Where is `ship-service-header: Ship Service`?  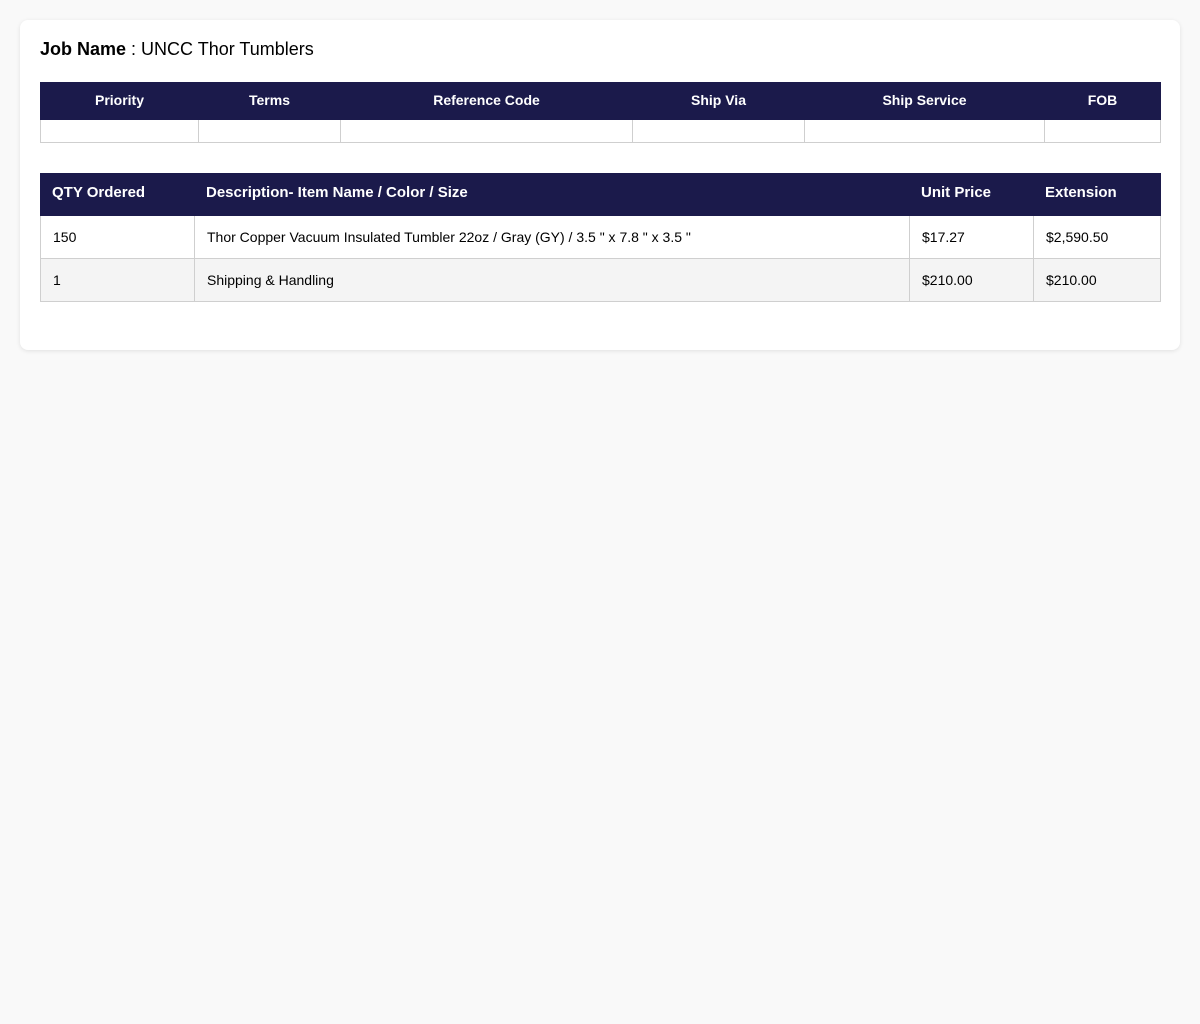 ship-service-header: Ship Service is located at coordinates (924, 101).